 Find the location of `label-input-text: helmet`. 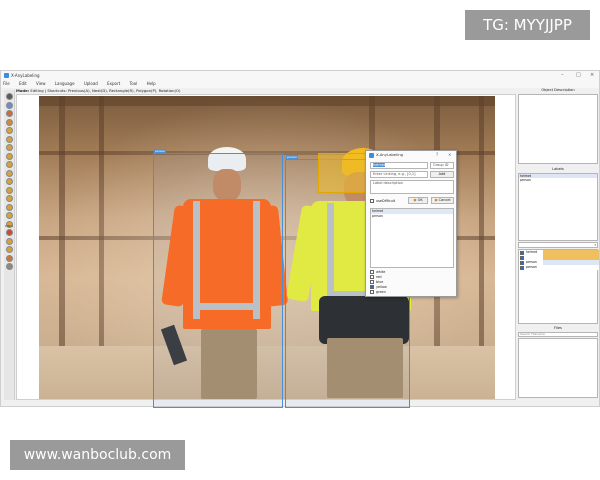

label-input-text: helmet is located at coordinates (379, 165).